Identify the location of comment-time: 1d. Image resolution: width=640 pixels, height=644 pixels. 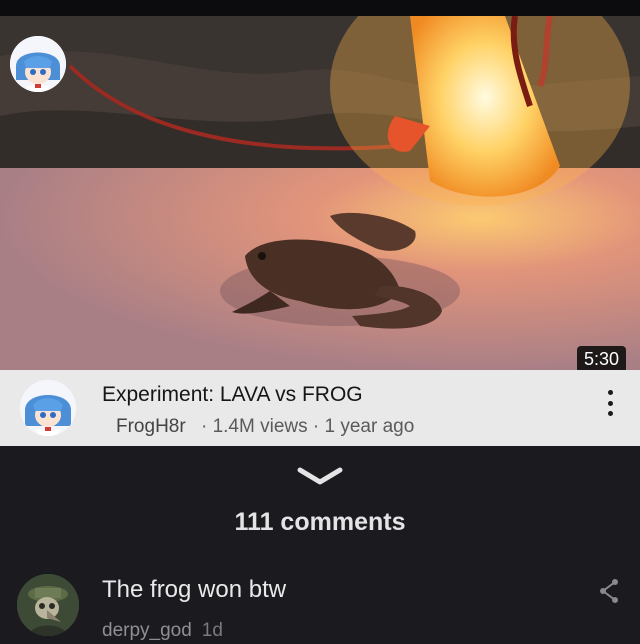
(212, 630).